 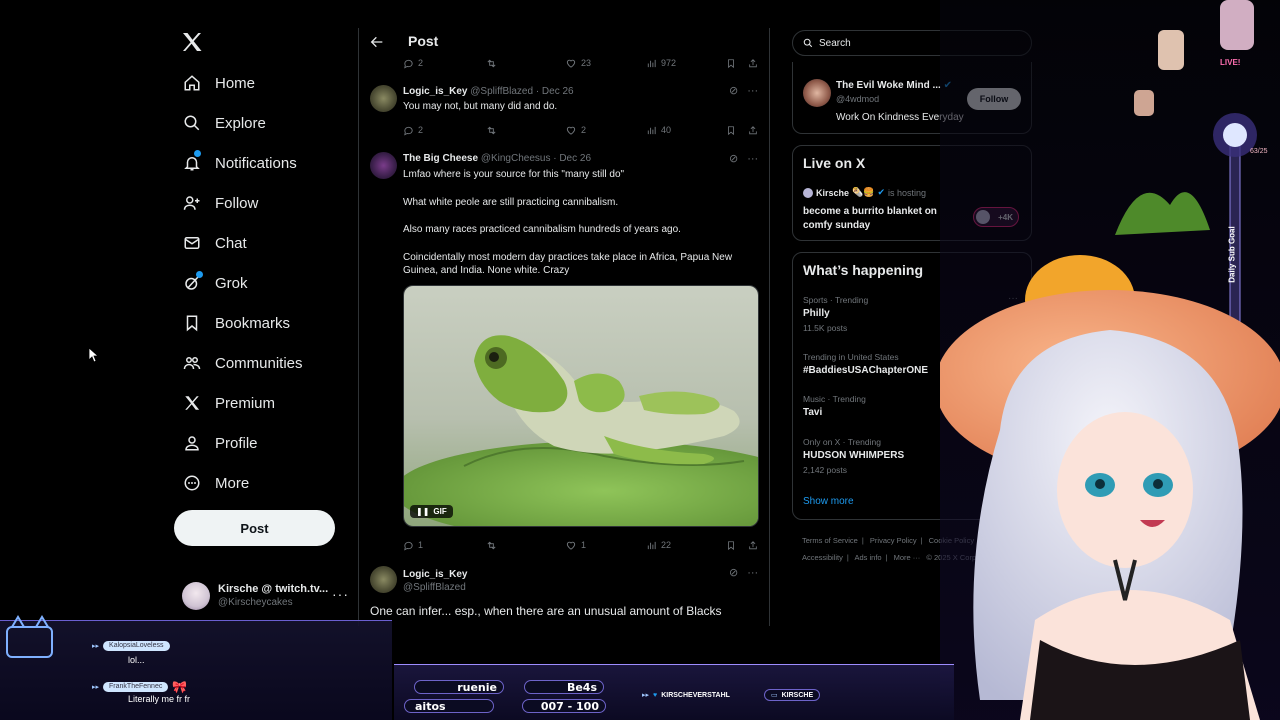 What do you see at coordinates (994, 99) in the screenshot?
I see `follow-button: Follow` at bounding box center [994, 99].